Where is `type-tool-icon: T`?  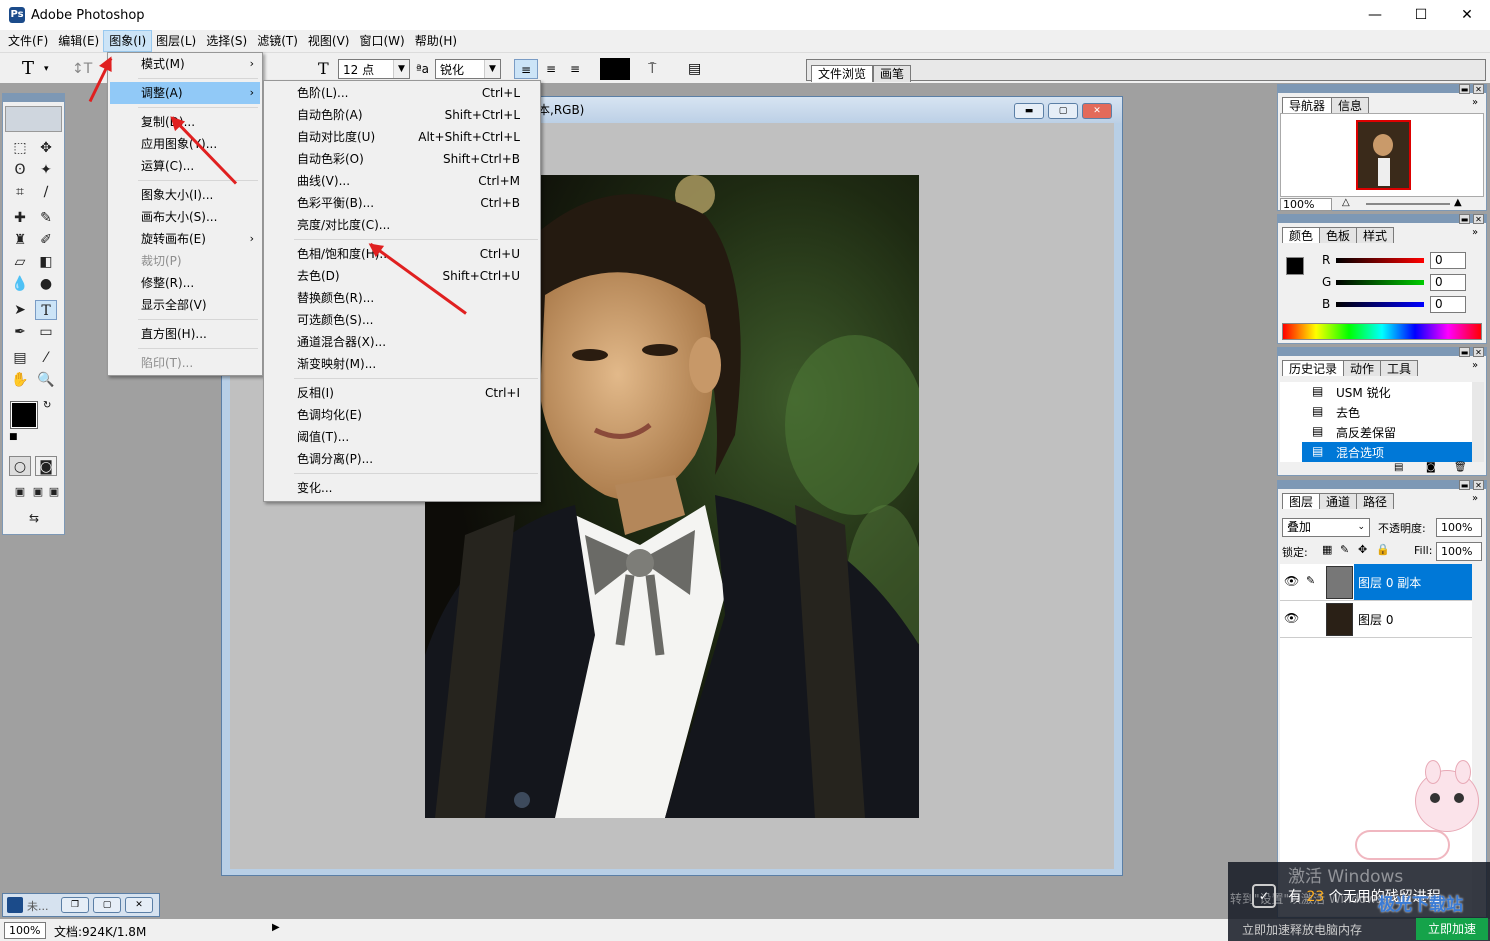
type-tool-icon: T is located at coordinates (46, 310).